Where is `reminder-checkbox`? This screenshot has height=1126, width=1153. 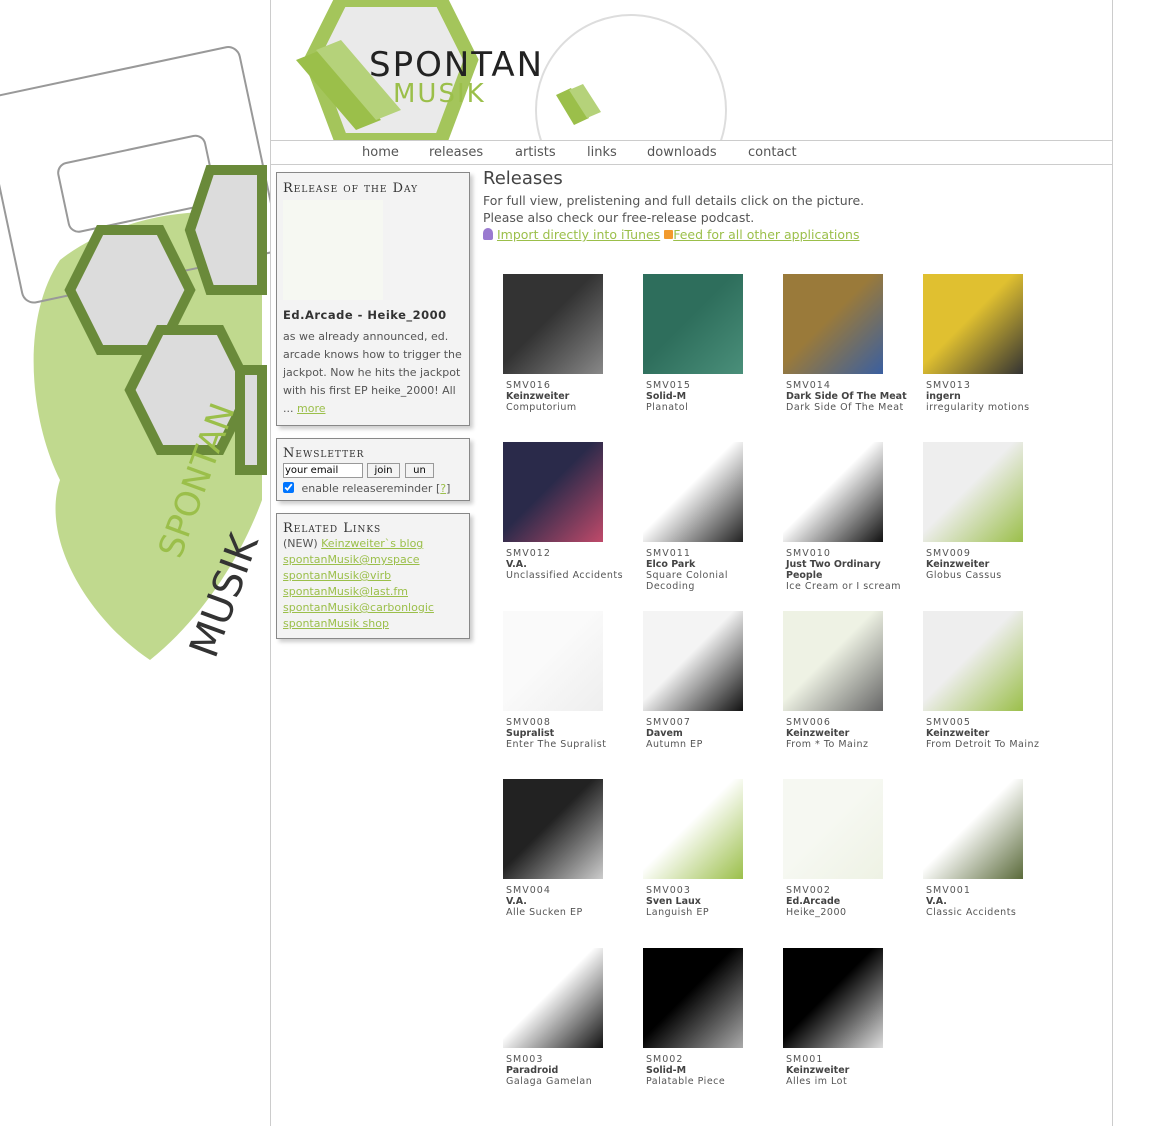
reminder-checkbox is located at coordinates (288, 487).